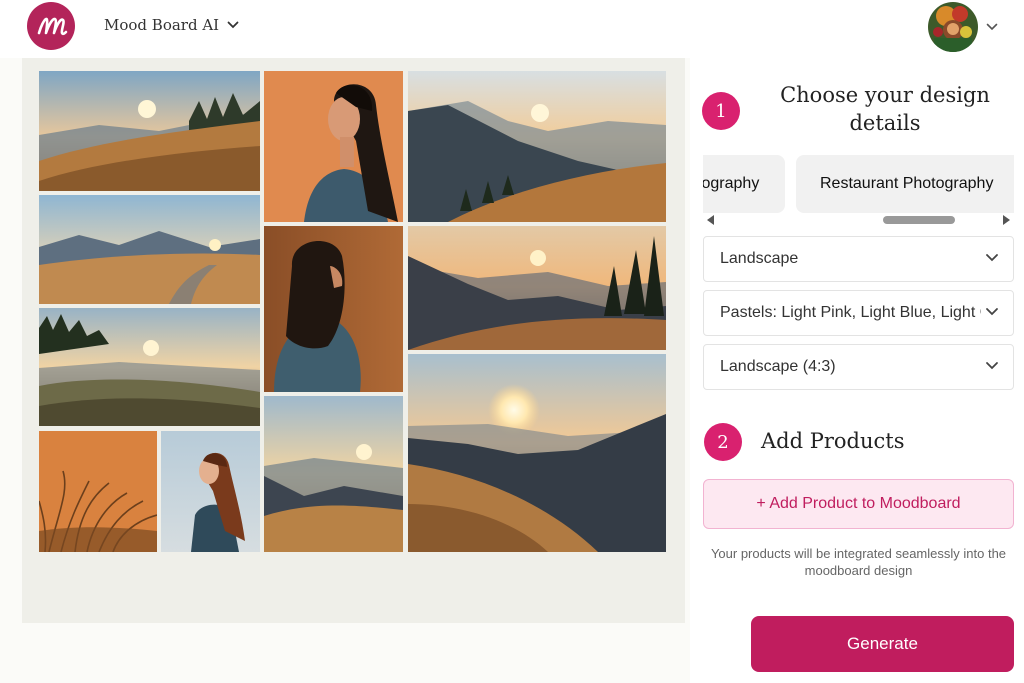  What do you see at coordinates (744, 184) in the screenshot?
I see `style-chip: Product Photography` at bounding box center [744, 184].